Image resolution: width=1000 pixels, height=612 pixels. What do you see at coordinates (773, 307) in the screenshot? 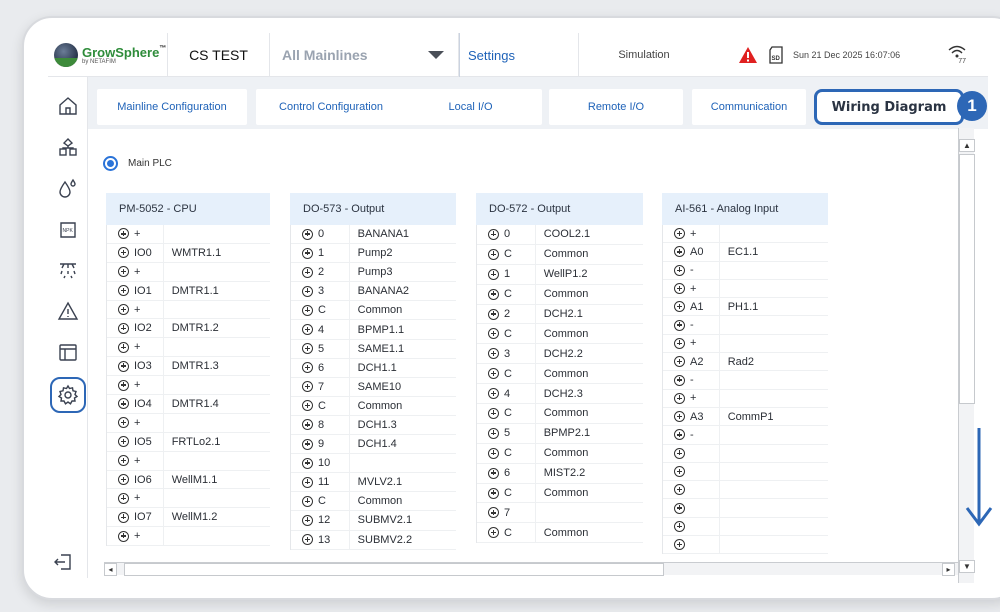
I see `terminal-assignment: PH1.1` at bounding box center [773, 307].